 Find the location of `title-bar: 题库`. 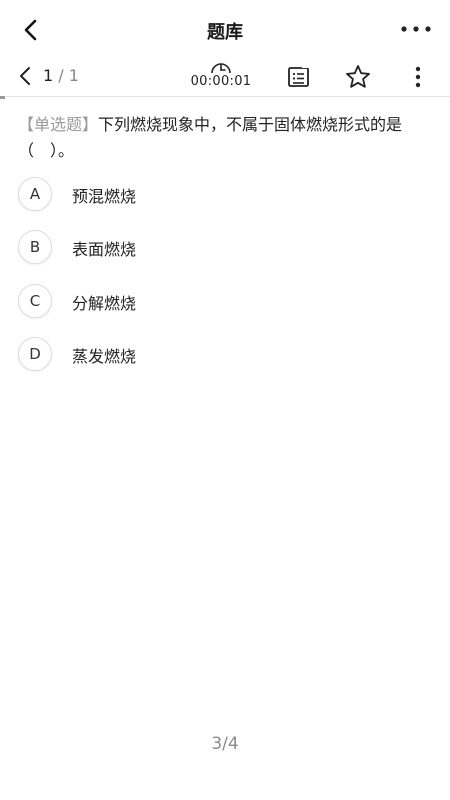

title-bar: 题库 is located at coordinates (225, 29).